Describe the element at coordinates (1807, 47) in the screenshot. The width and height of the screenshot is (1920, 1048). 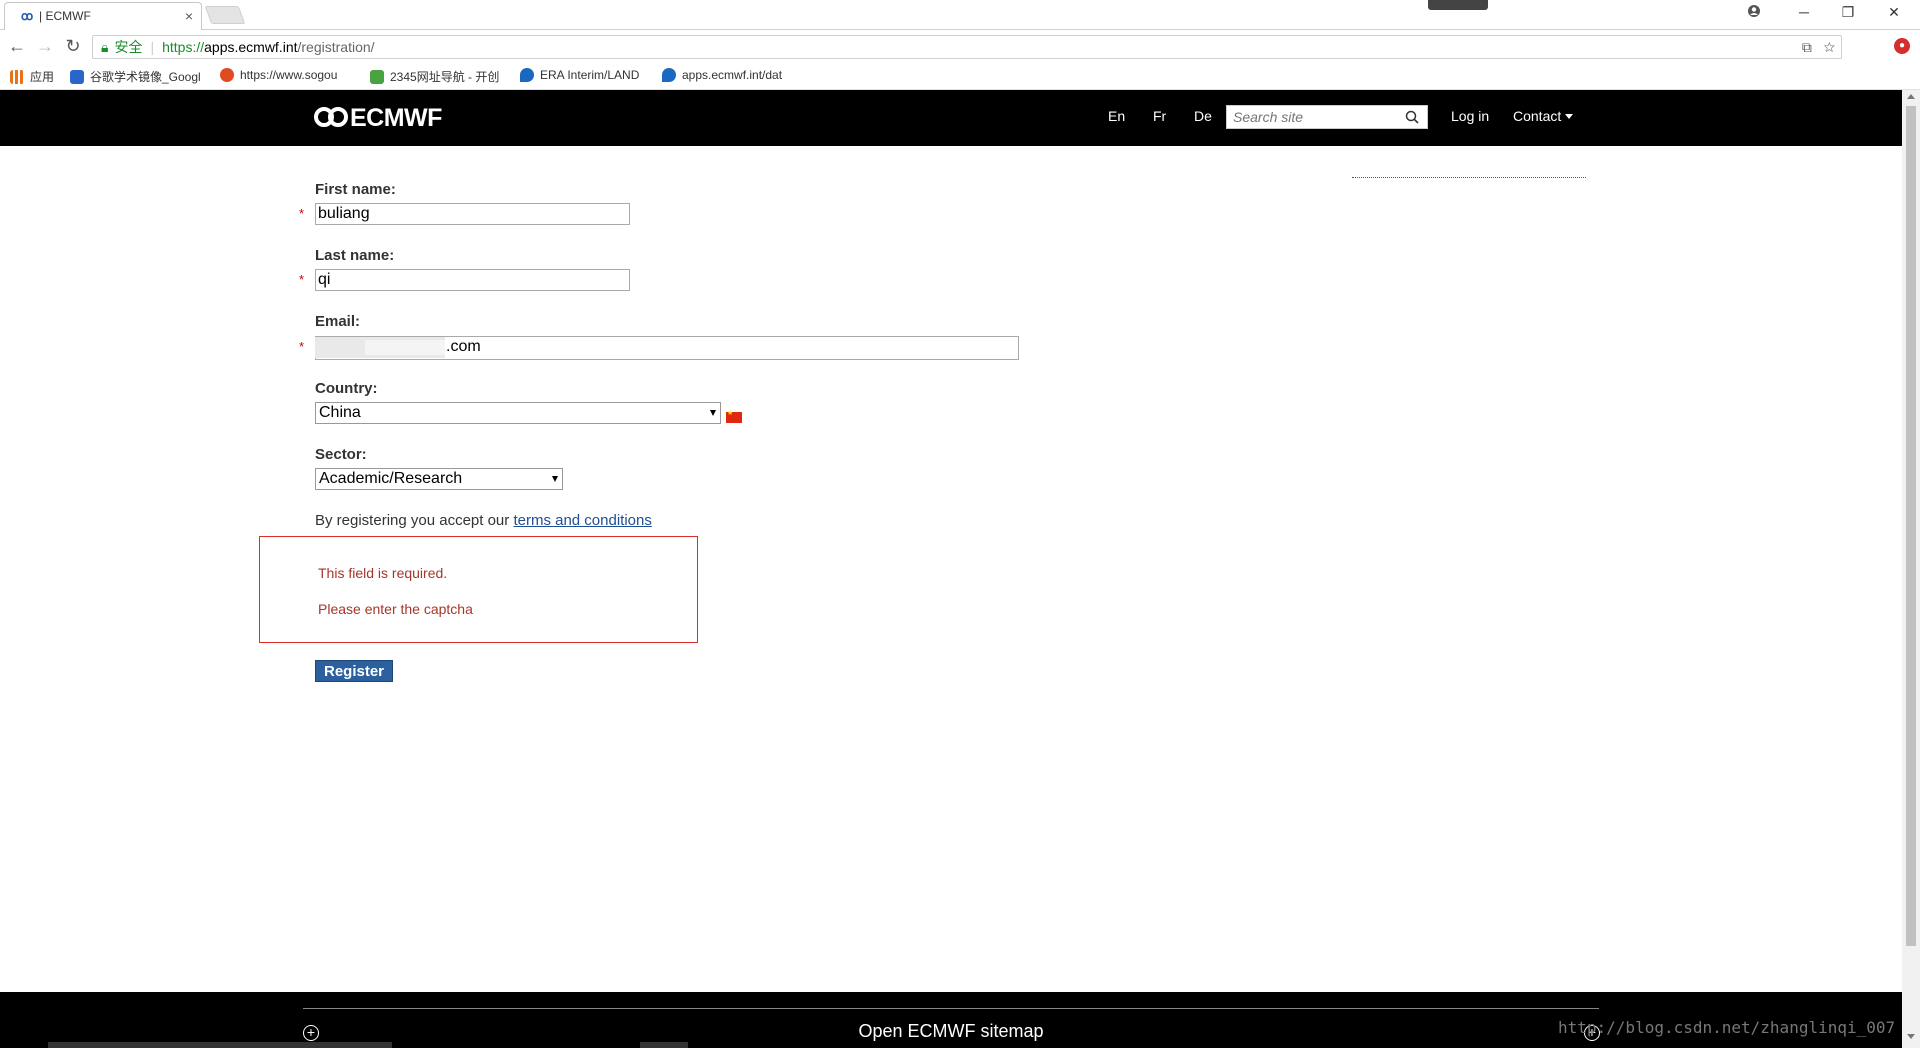
I see `translate-icon: ⧉` at that location.